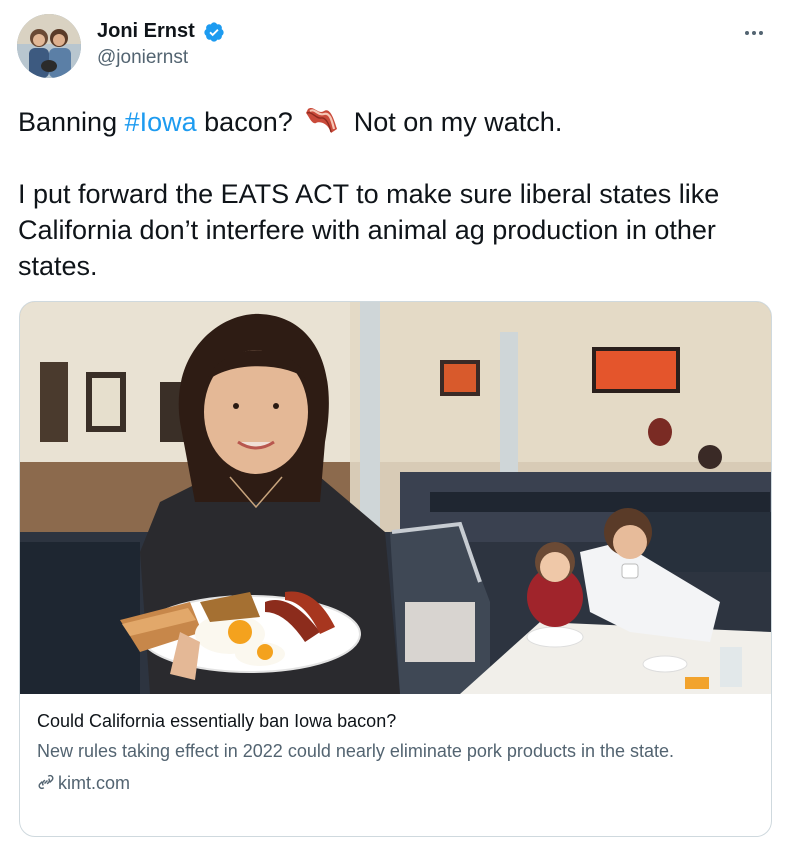 The width and height of the screenshot is (790, 852). Describe the element at coordinates (146, 31) in the screenshot. I see `display-name: Joni Ernst` at that location.